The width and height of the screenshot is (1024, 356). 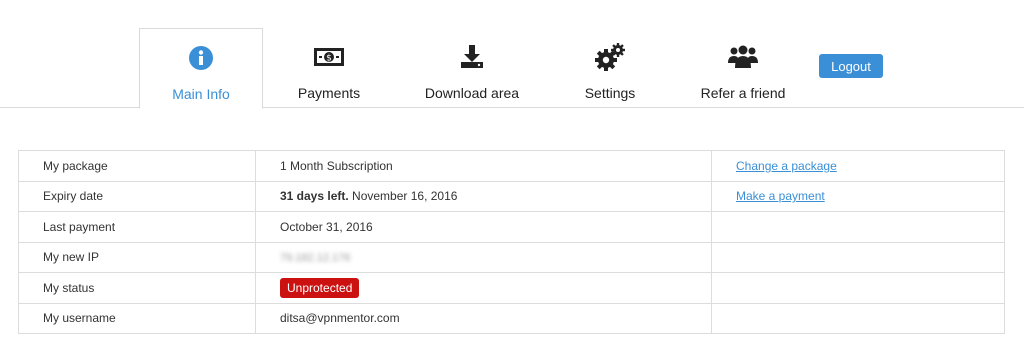 What do you see at coordinates (511, 257) in the screenshot?
I see `table-row: My new IP 79.182.12.176` at bounding box center [511, 257].